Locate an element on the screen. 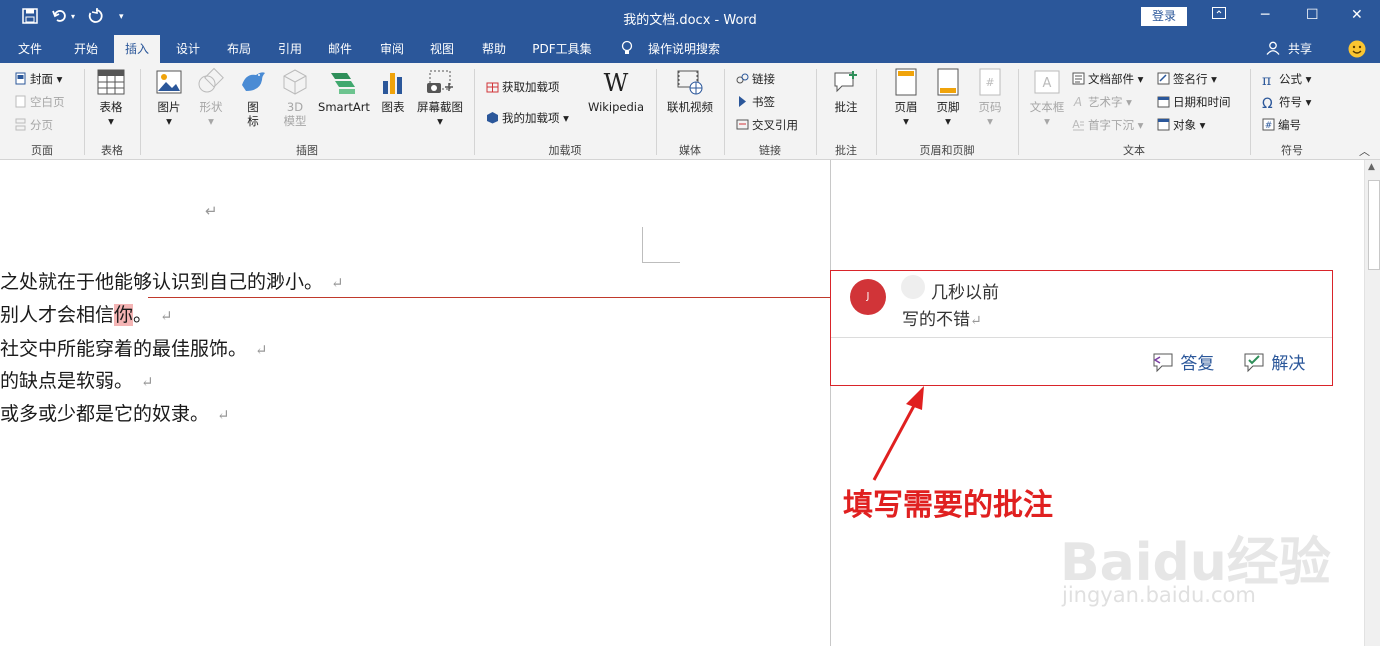 The height and width of the screenshot is (646, 1380). ribbon-display-options-icon is located at coordinates (1219, 15).